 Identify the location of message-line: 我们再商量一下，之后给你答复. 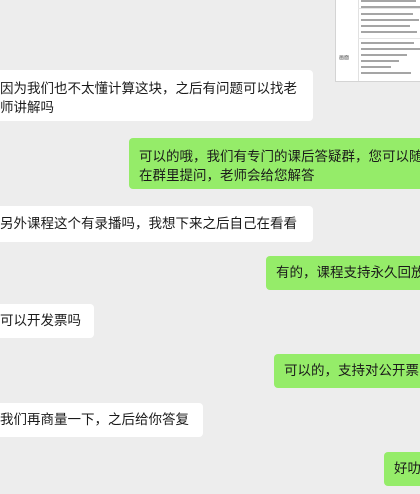
(94, 420).